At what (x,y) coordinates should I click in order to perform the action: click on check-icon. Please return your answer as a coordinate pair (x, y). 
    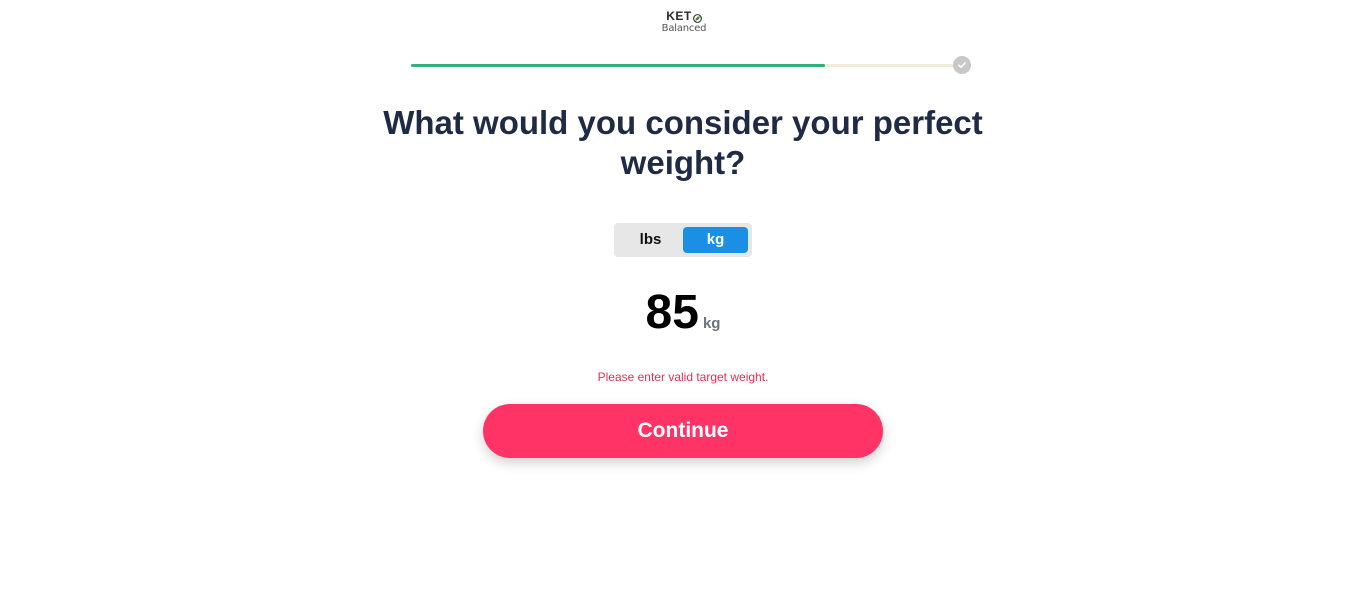
    Looking at the image, I should click on (962, 65).